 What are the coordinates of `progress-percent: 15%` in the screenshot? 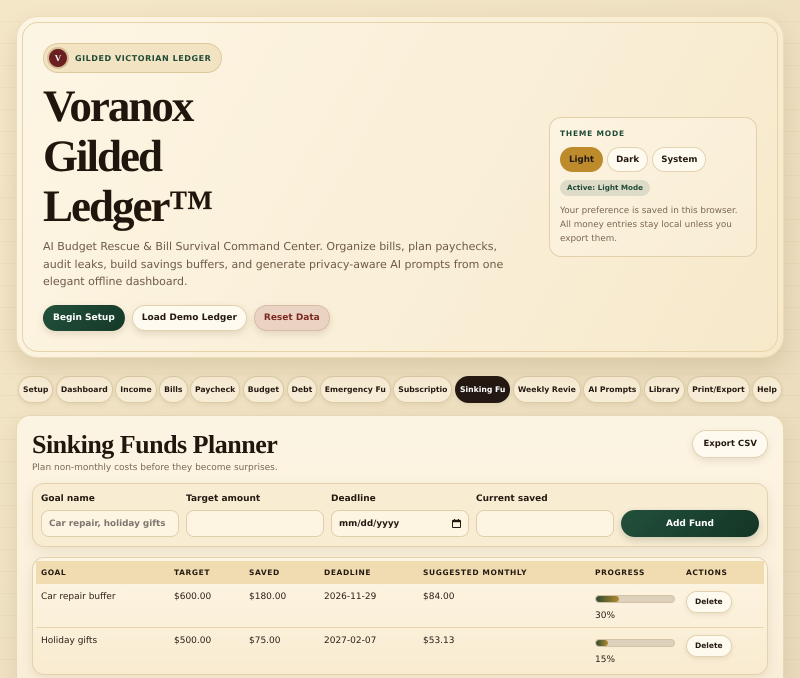 It's located at (605, 660).